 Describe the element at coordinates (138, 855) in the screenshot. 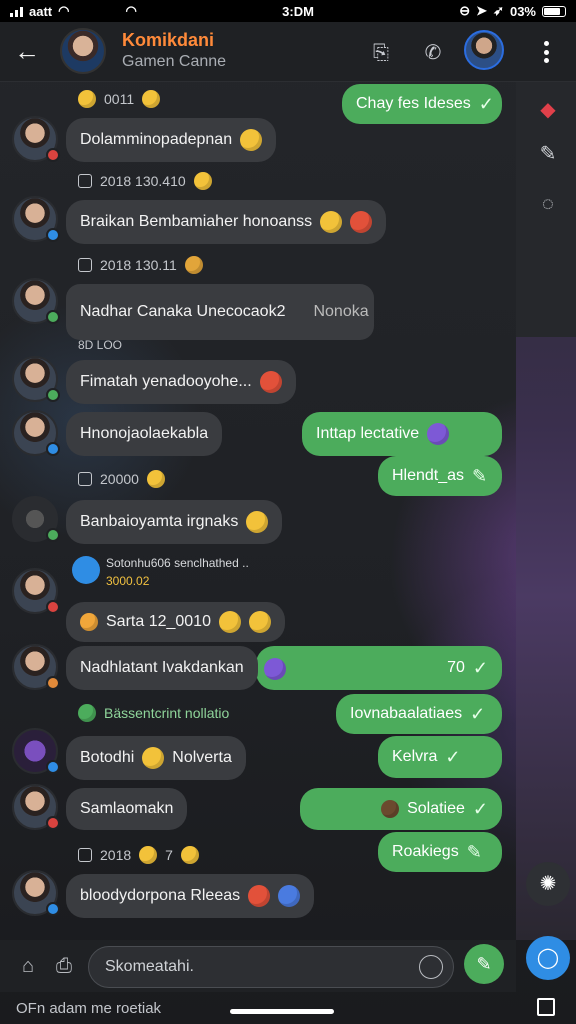

I see `message-meta: 2018 7` at that location.